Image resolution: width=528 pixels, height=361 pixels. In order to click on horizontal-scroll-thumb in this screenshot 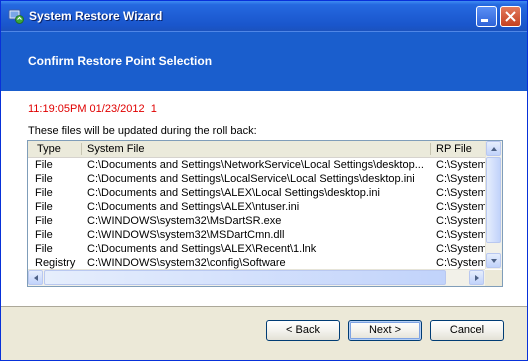, I will do `click(245, 277)`.